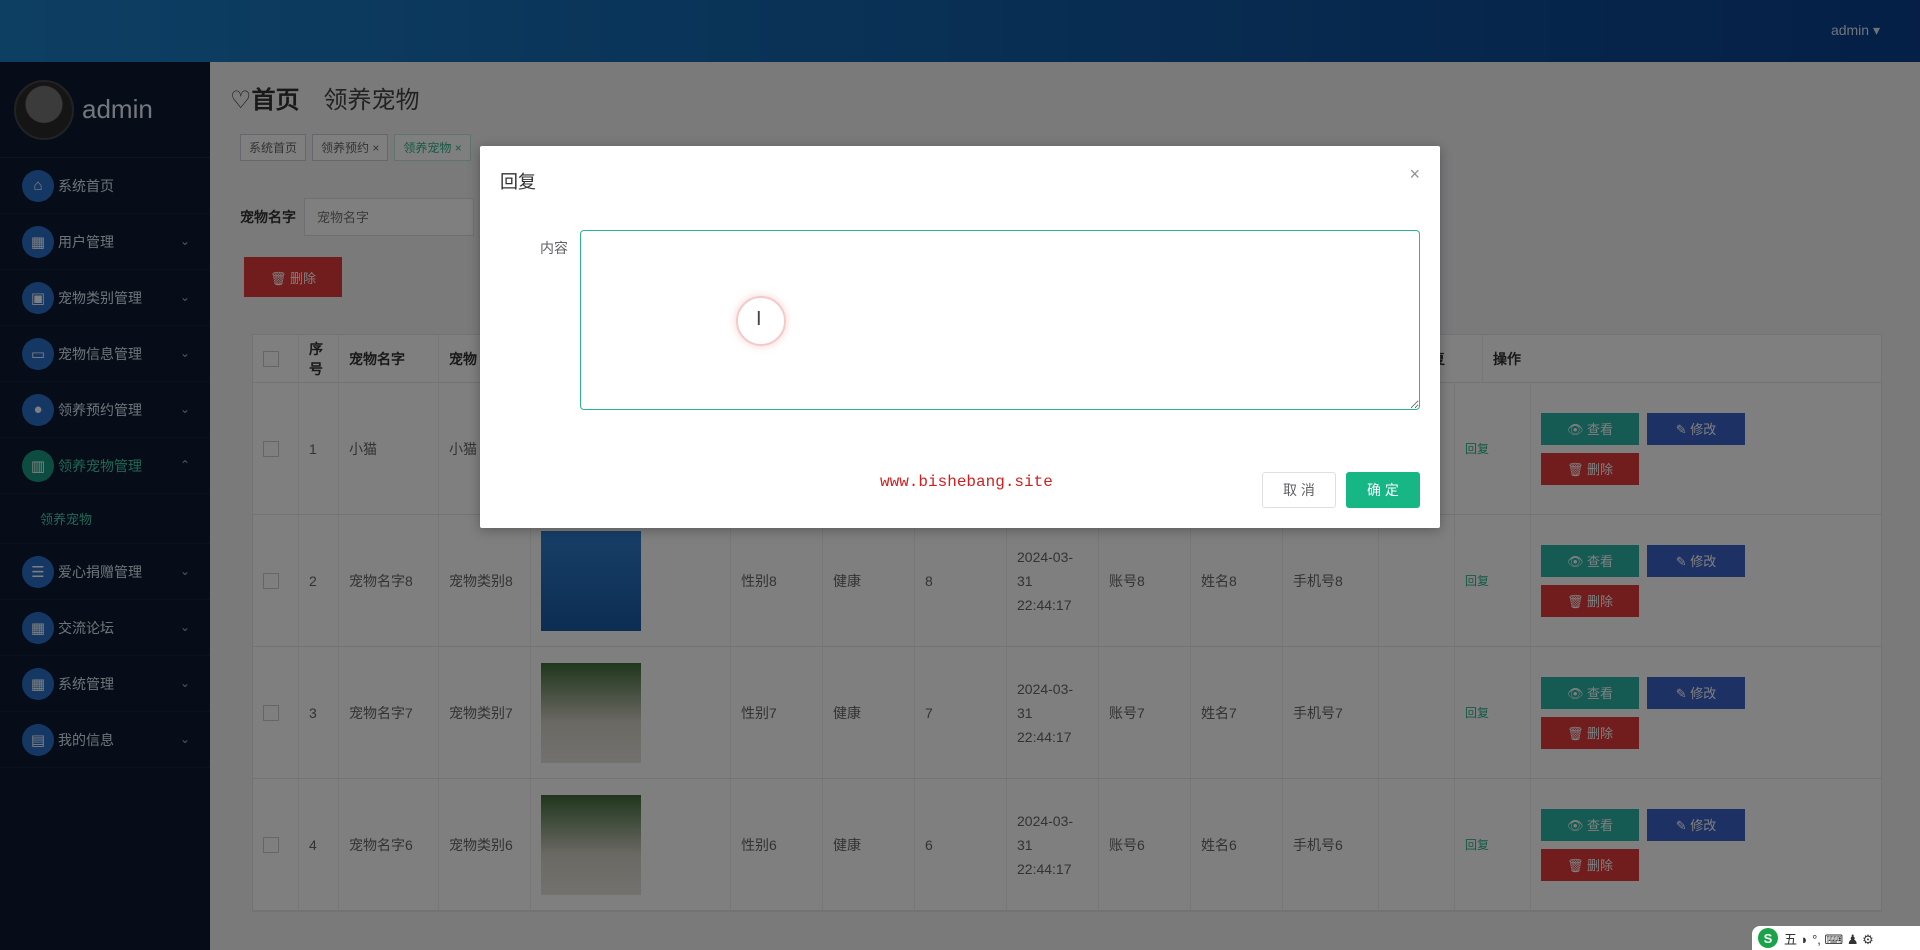 The height and width of the screenshot is (950, 1920). Describe the element at coordinates (1829, 938) in the screenshot. I see `ime-status: 五 ◗ °, ⌨ ♟ ⚙` at that location.